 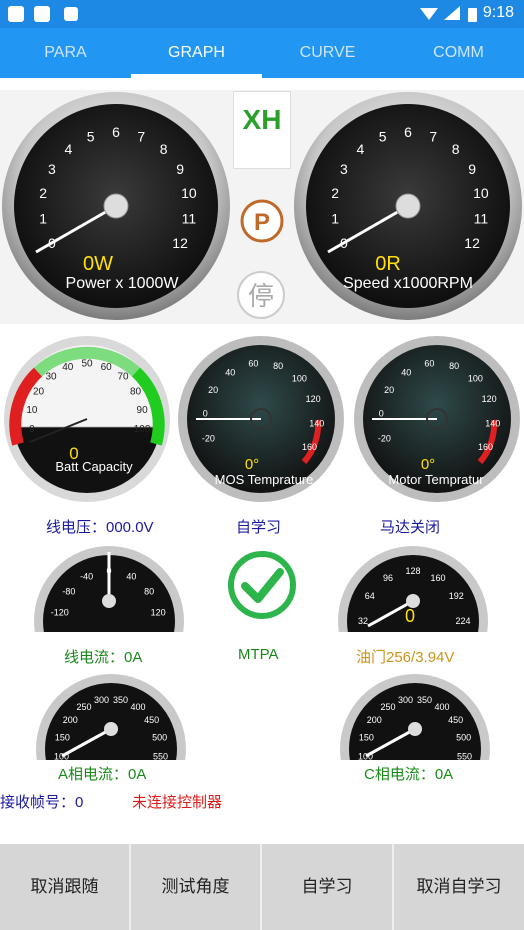 I want to click on check-circle-icon, so click(x=262, y=585).